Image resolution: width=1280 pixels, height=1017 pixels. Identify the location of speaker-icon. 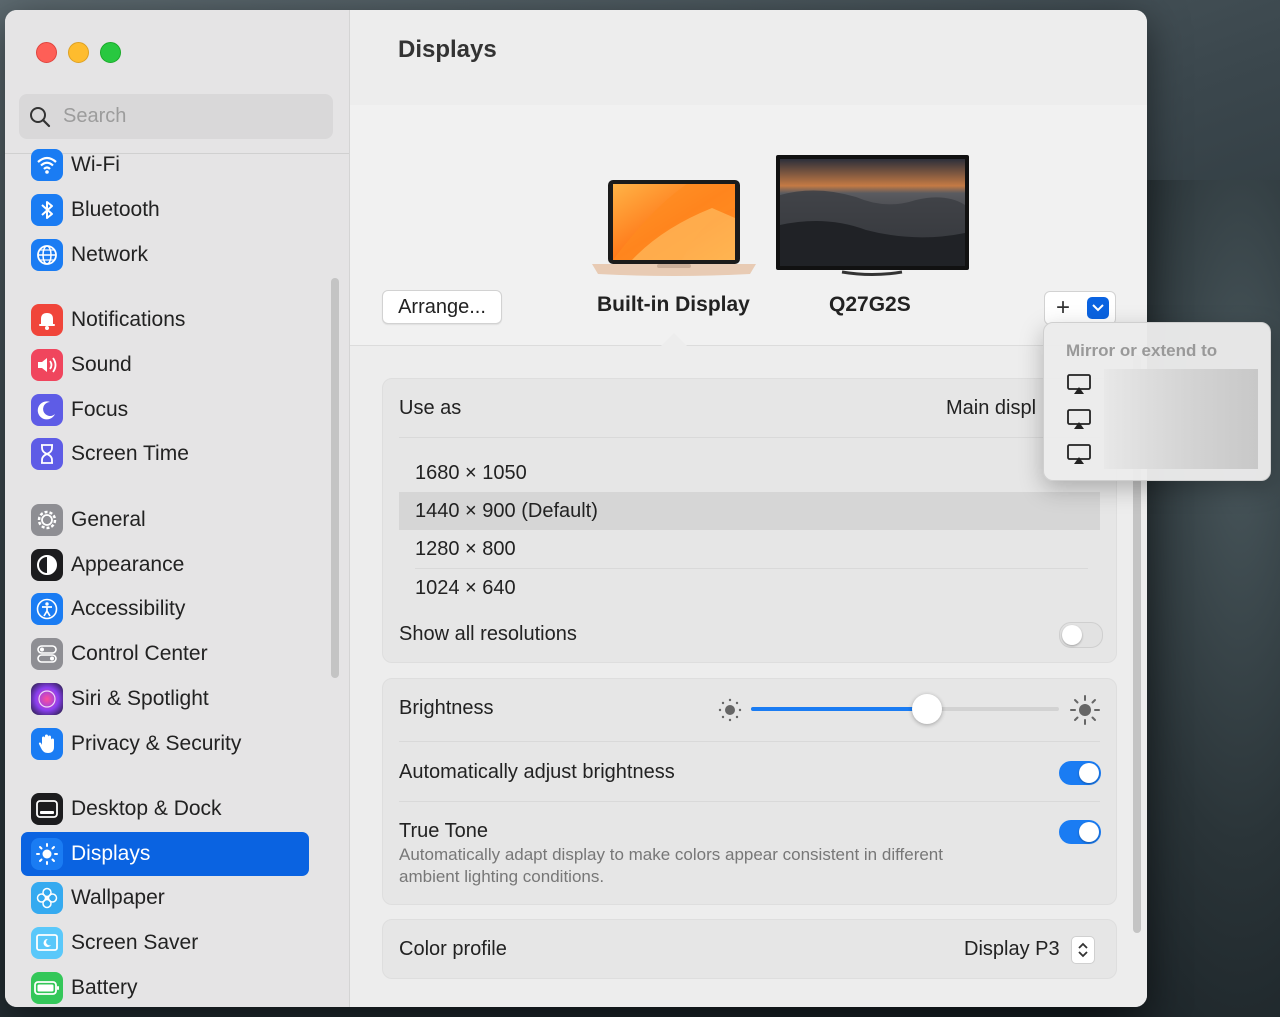
(47, 365).